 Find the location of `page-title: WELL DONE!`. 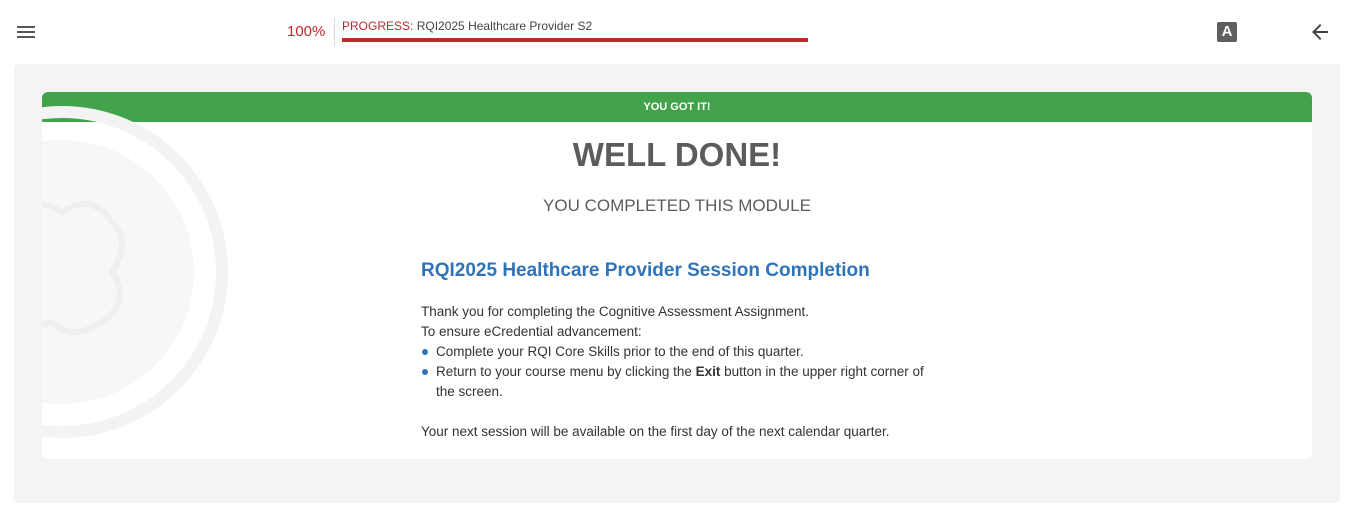

page-title: WELL DONE! is located at coordinates (677, 154).